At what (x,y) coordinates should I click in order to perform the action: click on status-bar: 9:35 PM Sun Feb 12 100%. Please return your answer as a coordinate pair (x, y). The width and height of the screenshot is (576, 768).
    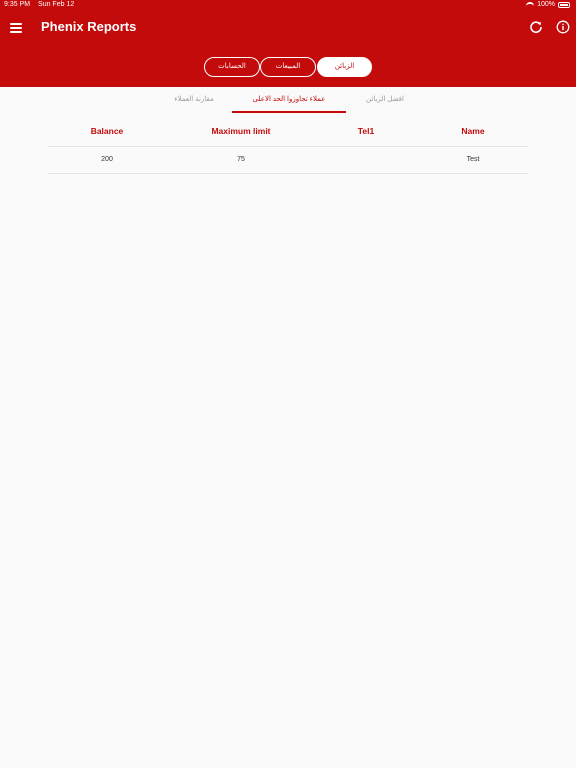
    Looking at the image, I should click on (288, 5).